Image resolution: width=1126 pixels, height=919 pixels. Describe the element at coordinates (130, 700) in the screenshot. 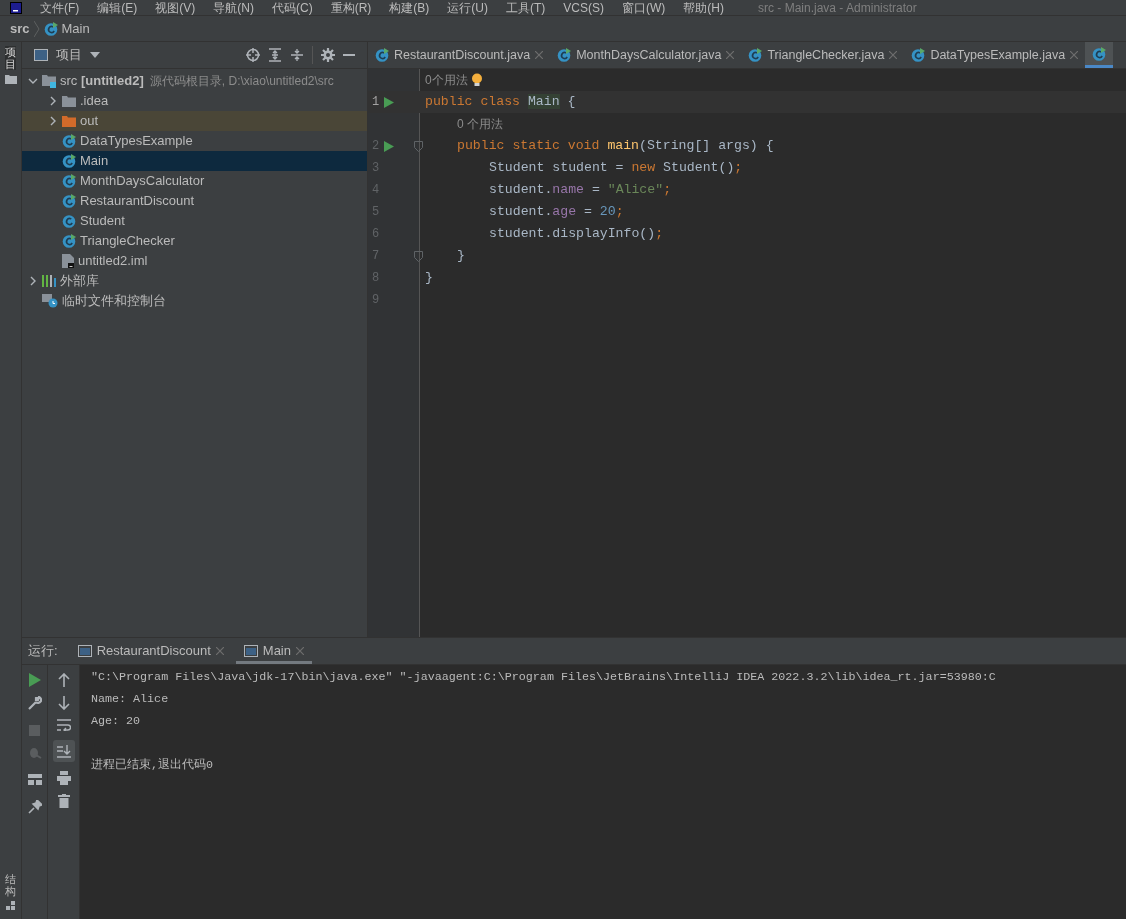

I see `console-line: Name: Alice` at that location.